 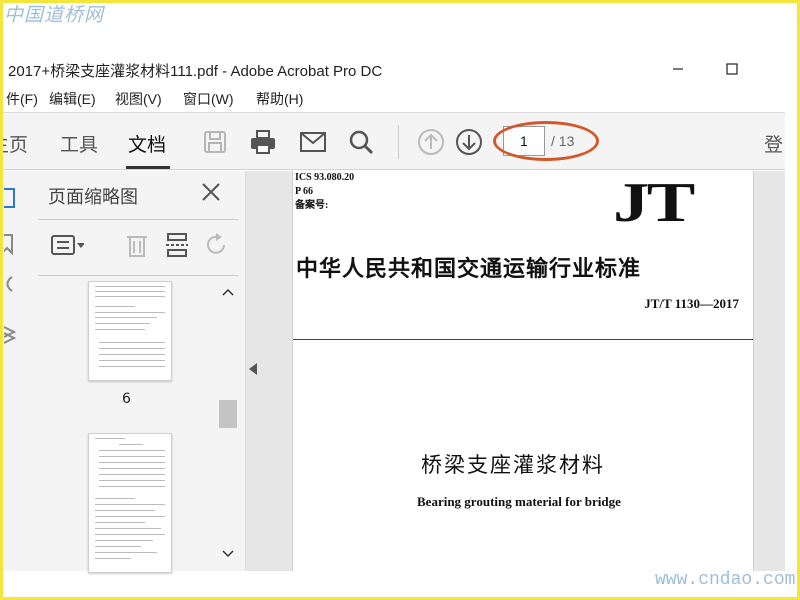 I want to click on arrow-down-circle-icon, so click(x=469, y=142).